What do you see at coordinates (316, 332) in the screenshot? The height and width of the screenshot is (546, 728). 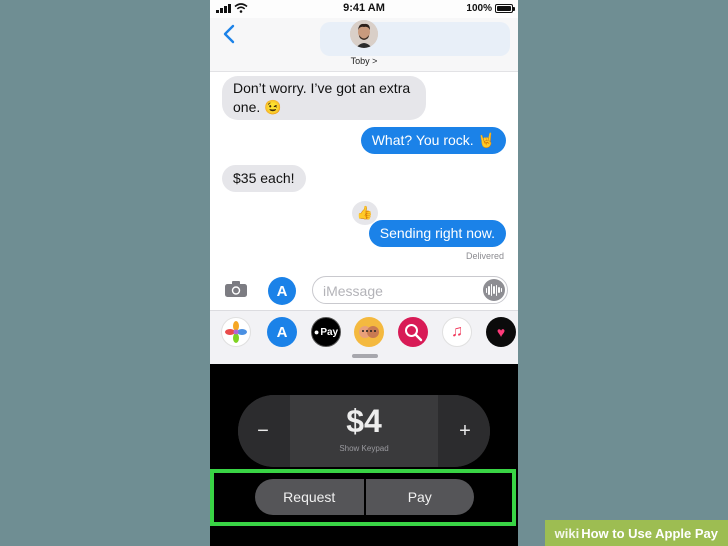 I see `apple-logo-icon: ●` at bounding box center [316, 332].